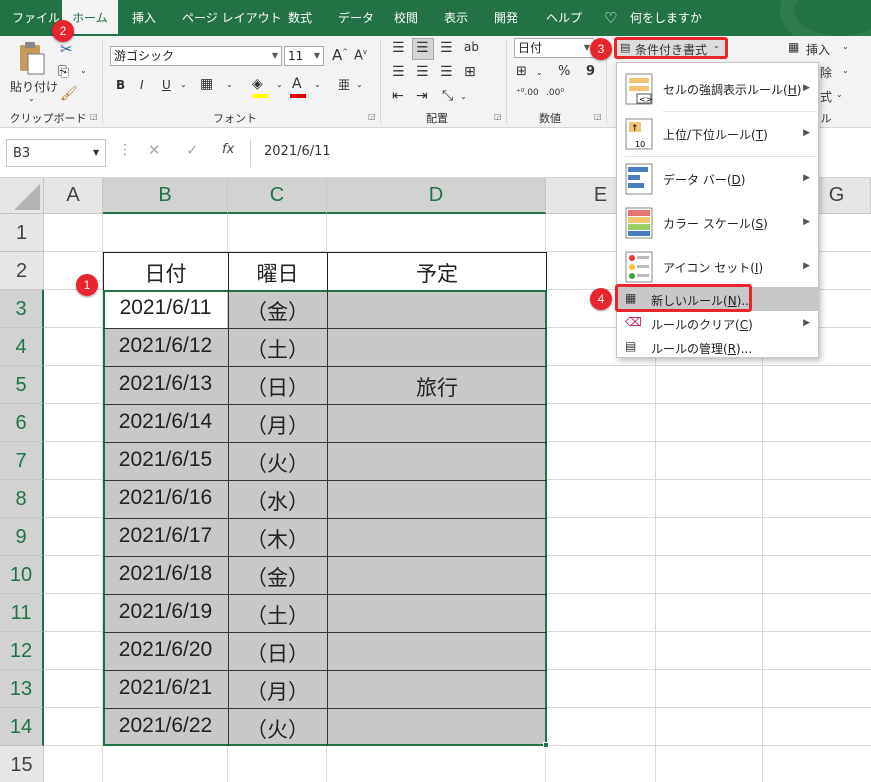 The height and width of the screenshot is (782, 871). Describe the element at coordinates (192, 150) in the screenshot. I see `enter-icon: ✓` at that location.